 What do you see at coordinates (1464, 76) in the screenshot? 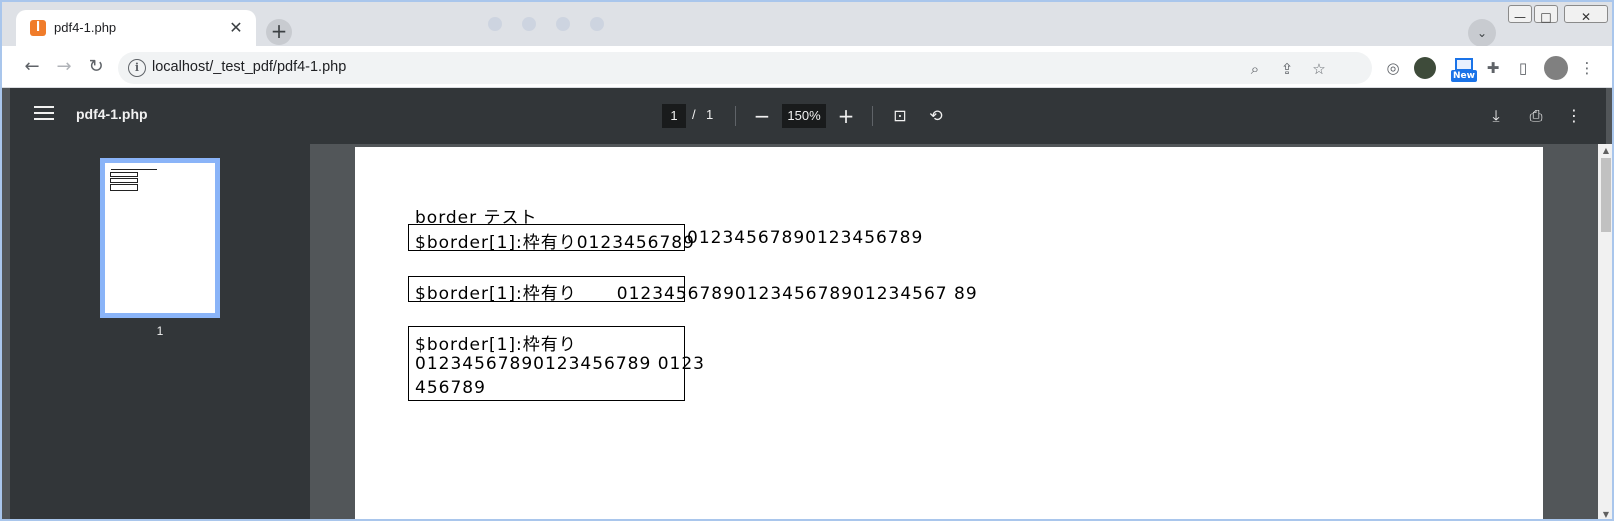
I see `new-badge: New` at bounding box center [1464, 76].